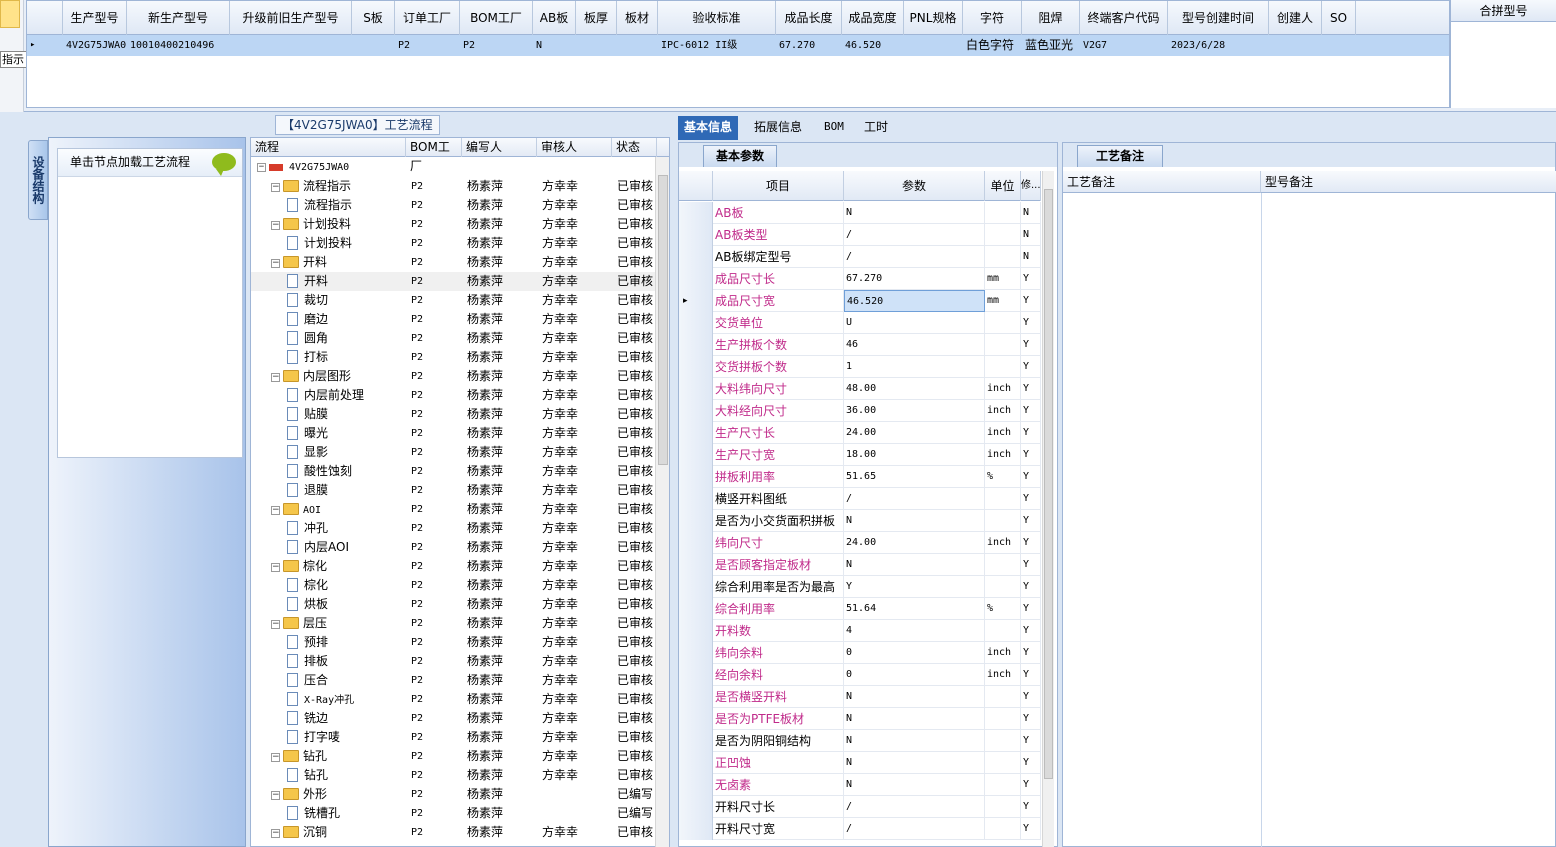 Image resolution: width=1556 pixels, height=847 pixels. I want to click on tree-node: 贴膜, so click(307, 414).